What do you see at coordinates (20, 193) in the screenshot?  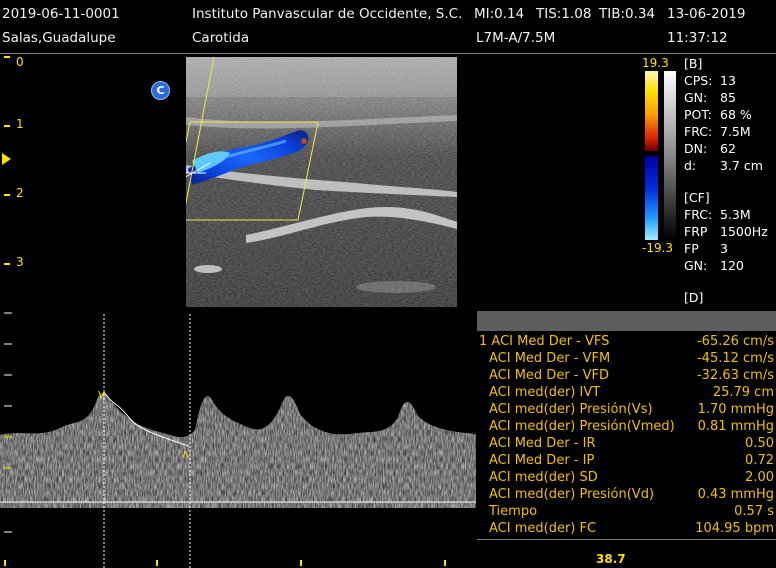 I see `depth-label-2: 2` at bounding box center [20, 193].